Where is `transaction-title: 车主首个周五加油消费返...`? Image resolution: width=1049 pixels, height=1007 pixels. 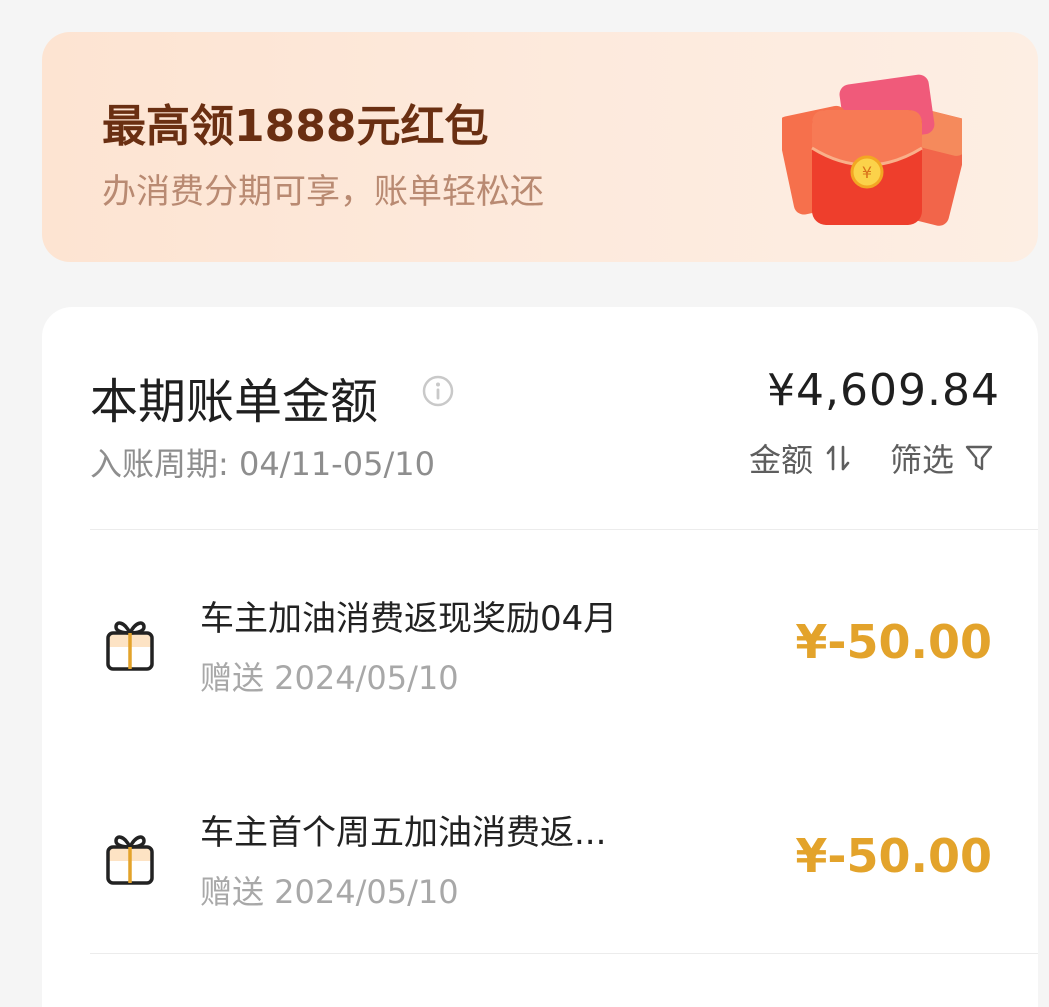 transaction-title: 车主首个周五加油消费返... is located at coordinates (403, 833).